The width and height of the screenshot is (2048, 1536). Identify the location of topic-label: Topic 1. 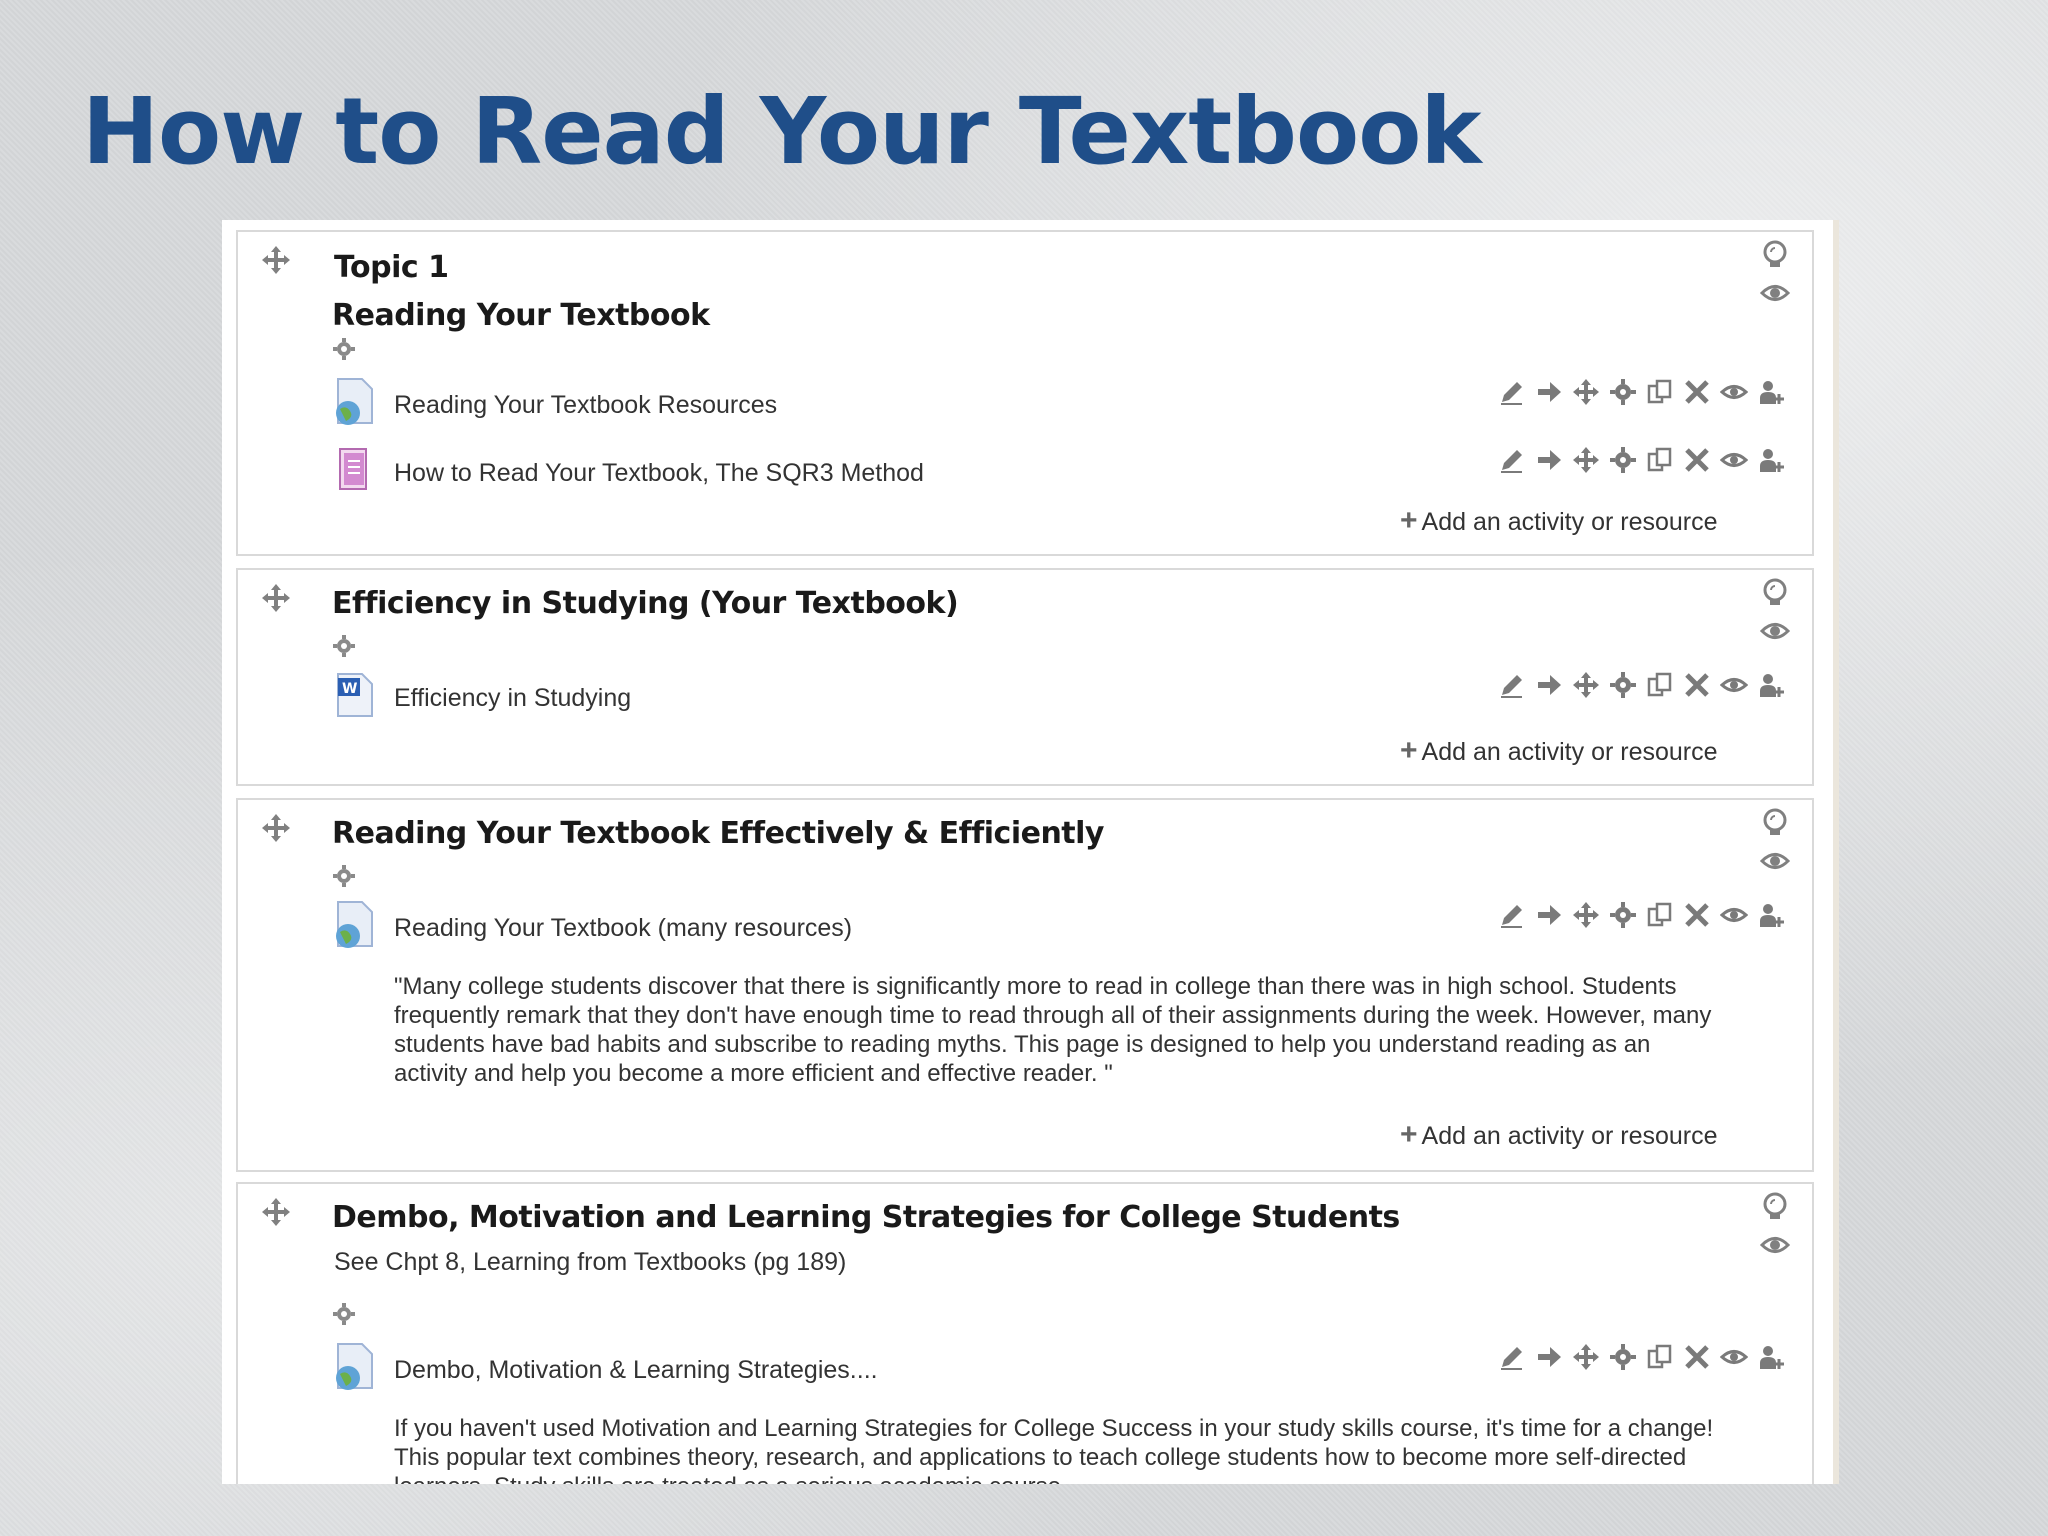
(391, 267).